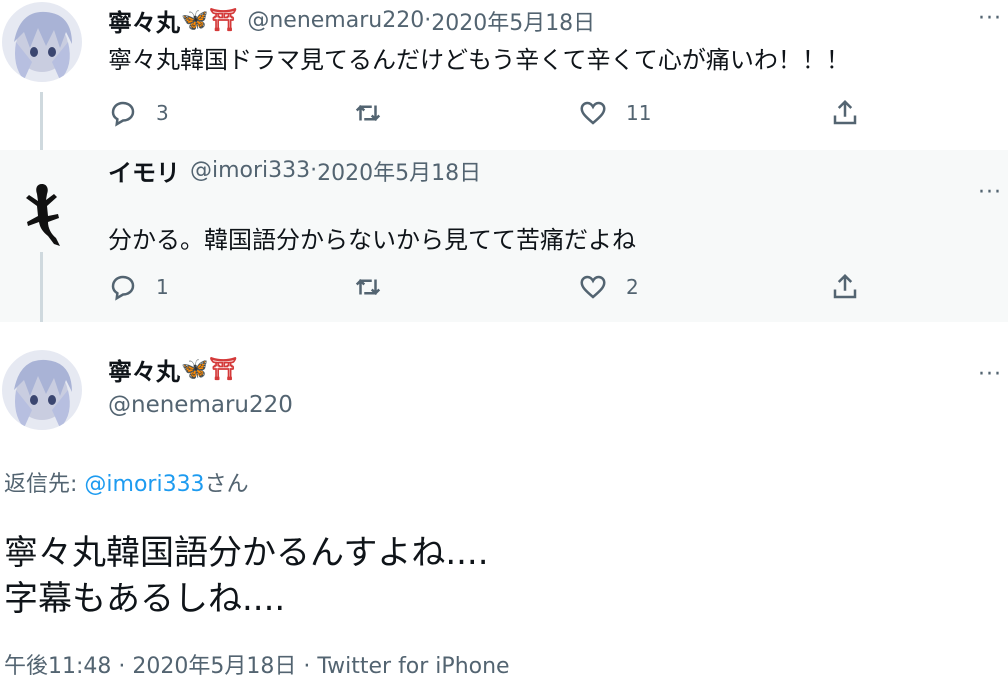 The height and width of the screenshot is (682, 1008). I want to click on like-count: 11, so click(639, 113).